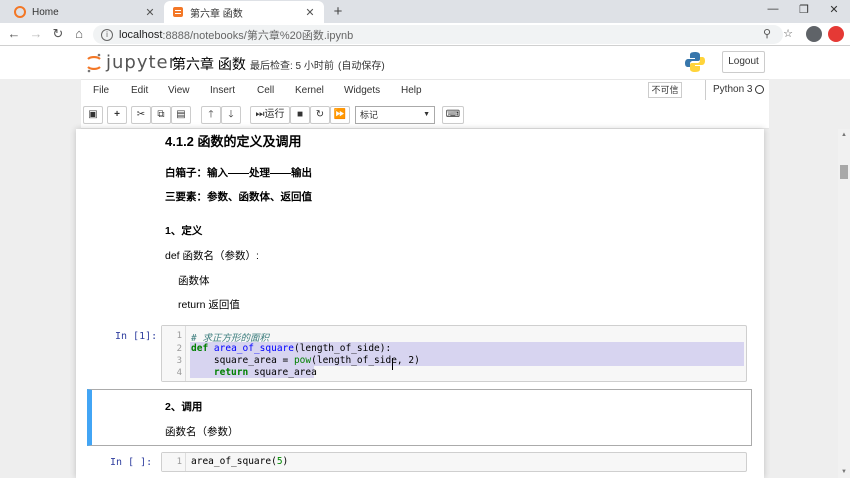  What do you see at coordinates (101, 90) in the screenshot?
I see `menu-file: File` at bounding box center [101, 90].